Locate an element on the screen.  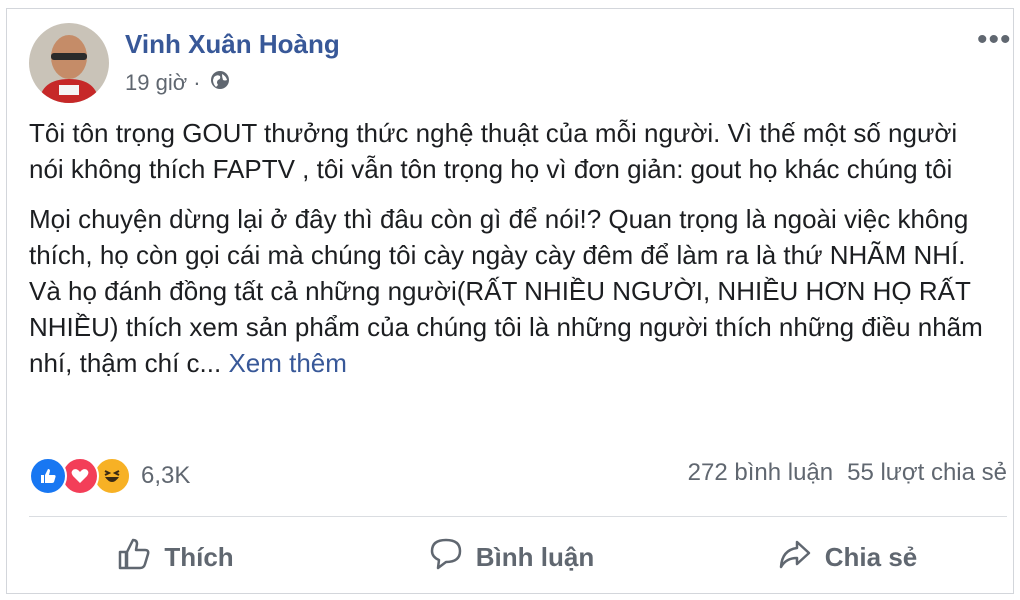
post-time: 19 giờ · is located at coordinates (163, 83).